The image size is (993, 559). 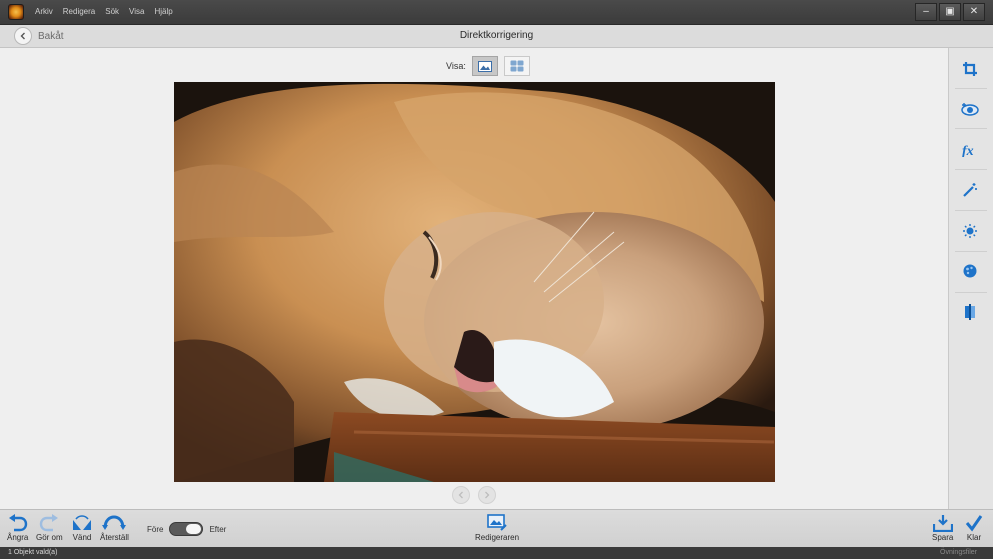 I want to click on reset-icon, so click(x=114, y=522).